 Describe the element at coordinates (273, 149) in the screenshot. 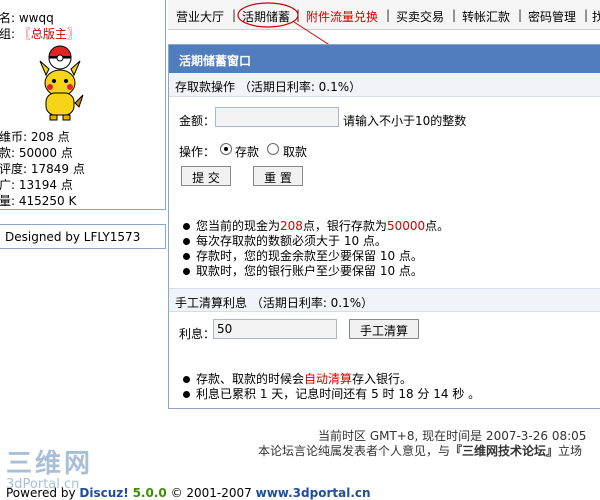

I see `withdraw-radio` at that location.